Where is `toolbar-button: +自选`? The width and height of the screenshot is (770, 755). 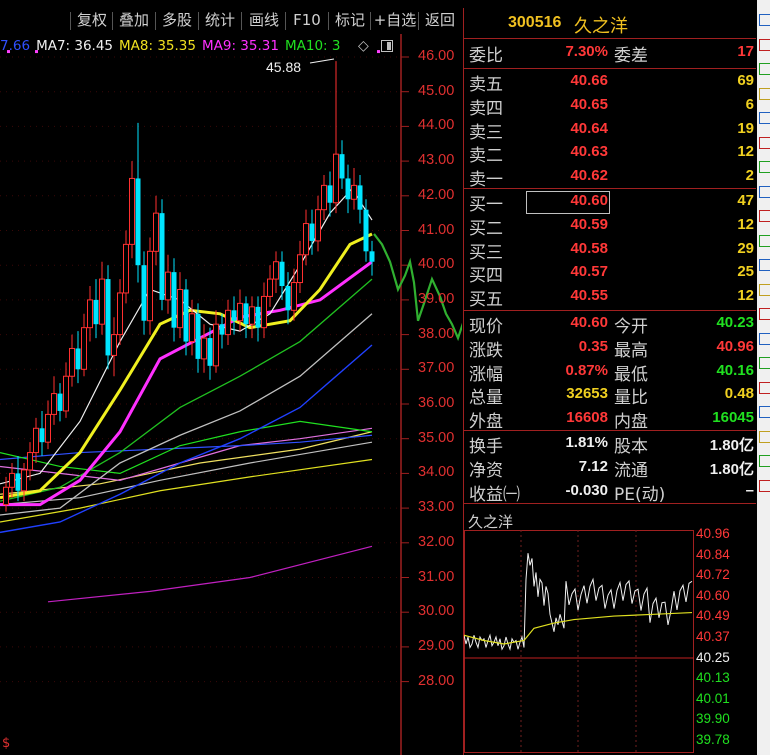
toolbar-button: +自选 is located at coordinates (395, 20).